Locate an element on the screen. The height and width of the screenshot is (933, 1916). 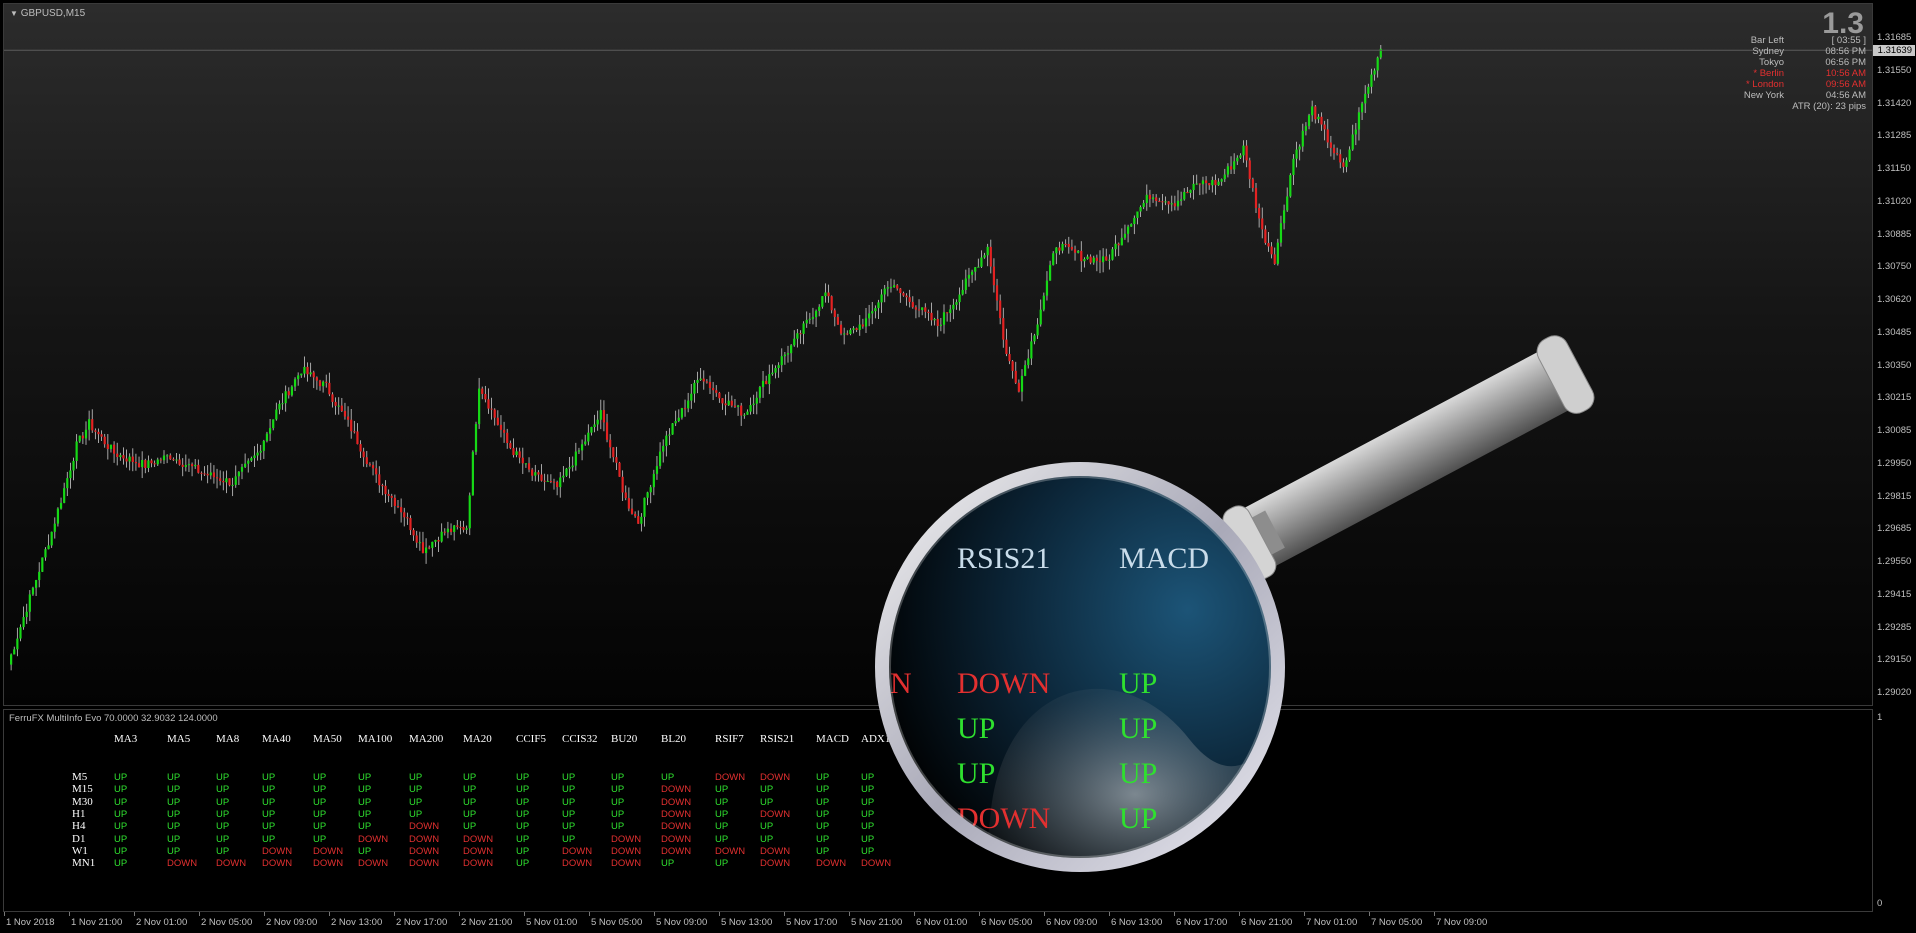
time-tick-label: 2 Nov 13:00 is located at coordinates (357, 922).